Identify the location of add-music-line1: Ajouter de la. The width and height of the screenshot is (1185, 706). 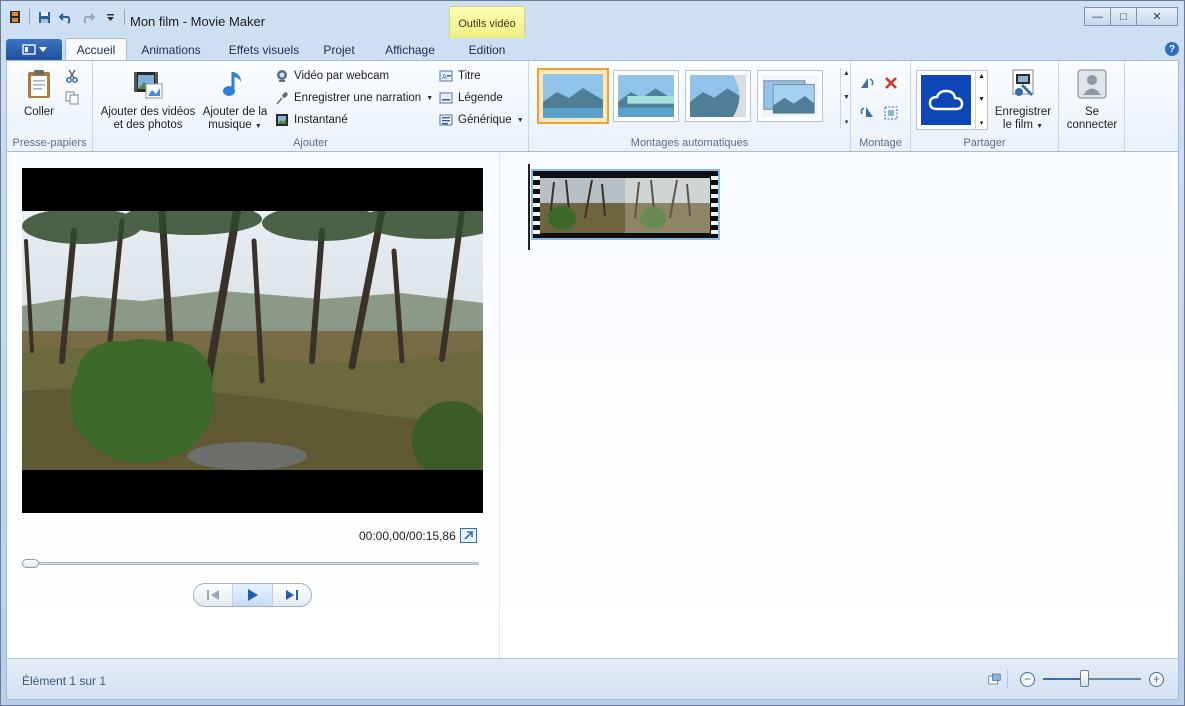
(235, 112).